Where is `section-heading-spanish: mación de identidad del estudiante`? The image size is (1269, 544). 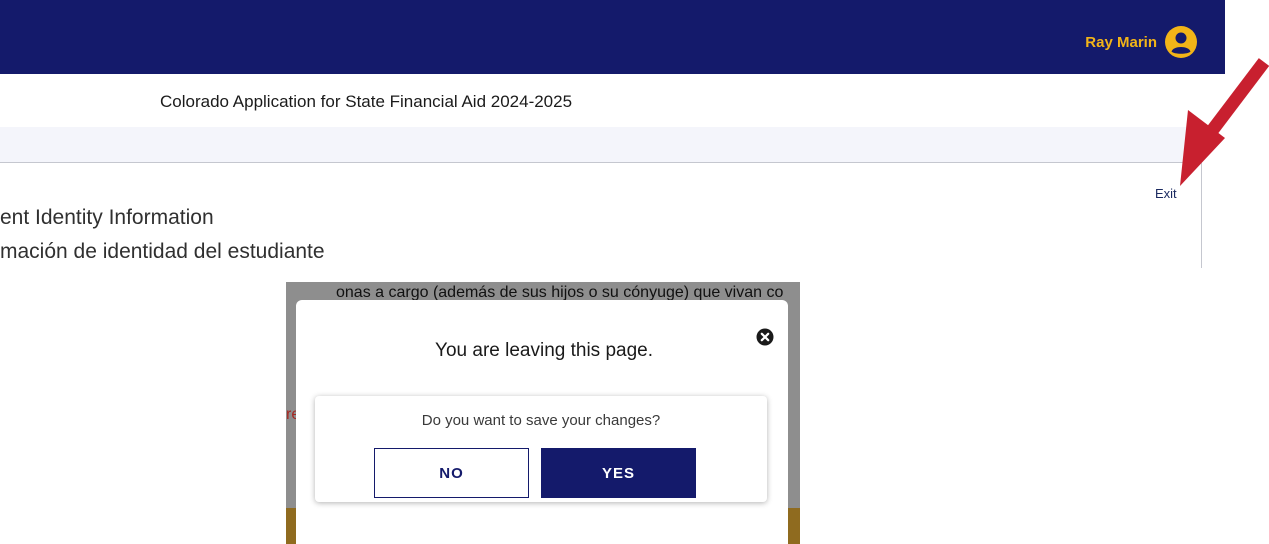 section-heading-spanish: mación de identidad del estudiante is located at coordinates (162, 251).